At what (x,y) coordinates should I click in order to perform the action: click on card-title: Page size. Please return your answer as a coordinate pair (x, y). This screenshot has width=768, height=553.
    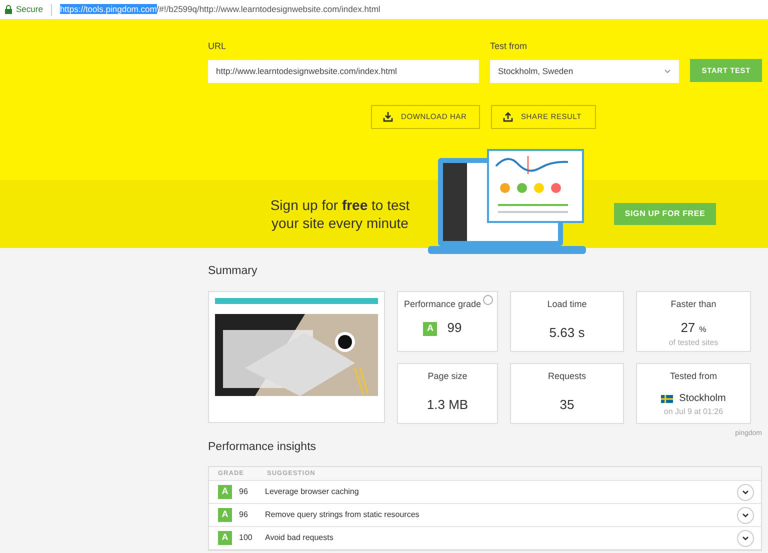
    Looking at the image, I should click on (448, 376).